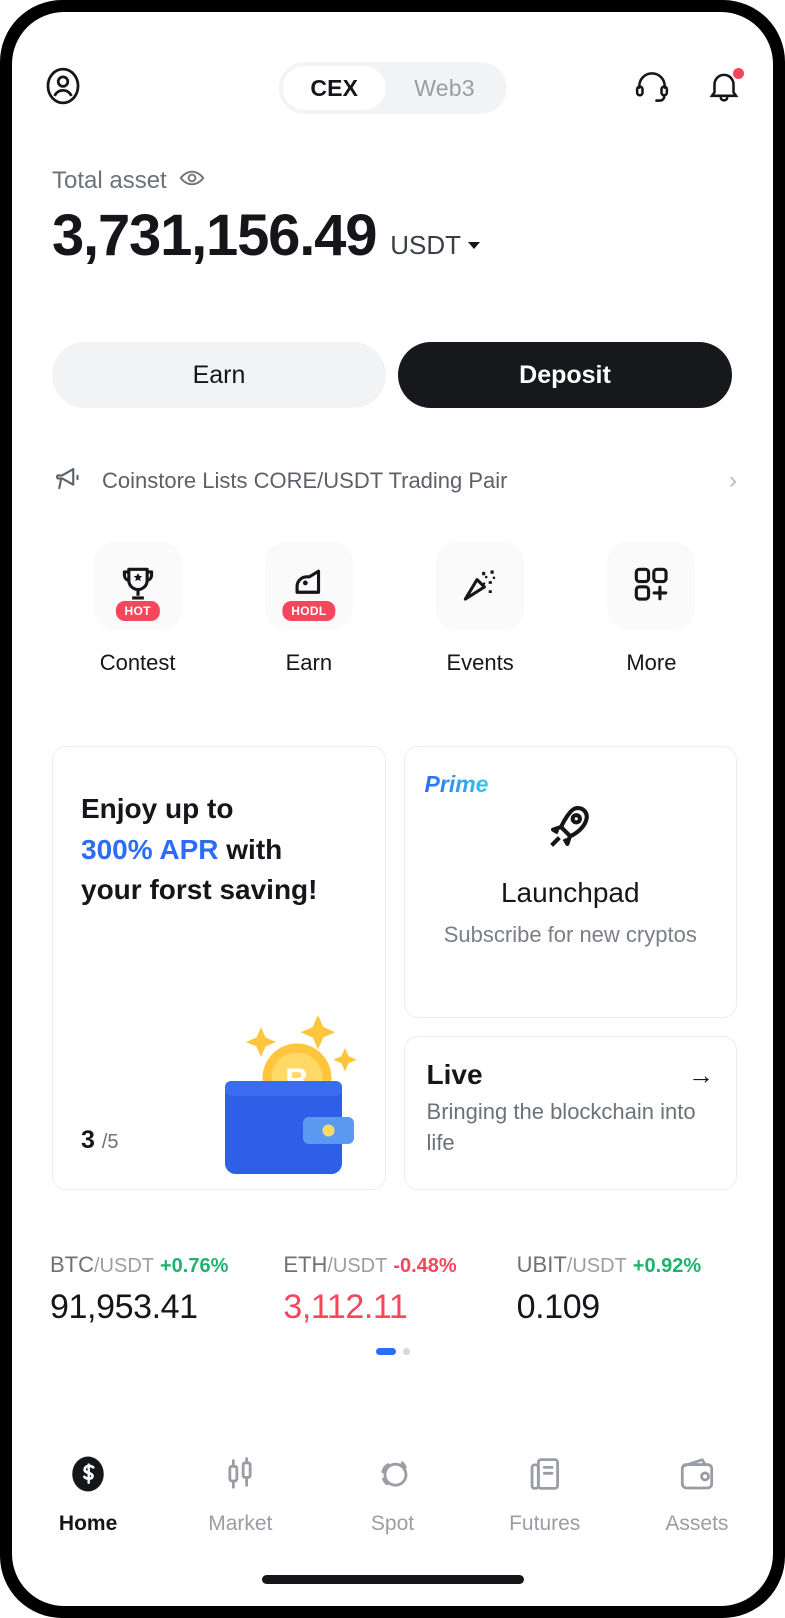 This screenshot has width=785, height=1618. I want to click on nav-item-futures: Futures, so click(545, 1494).